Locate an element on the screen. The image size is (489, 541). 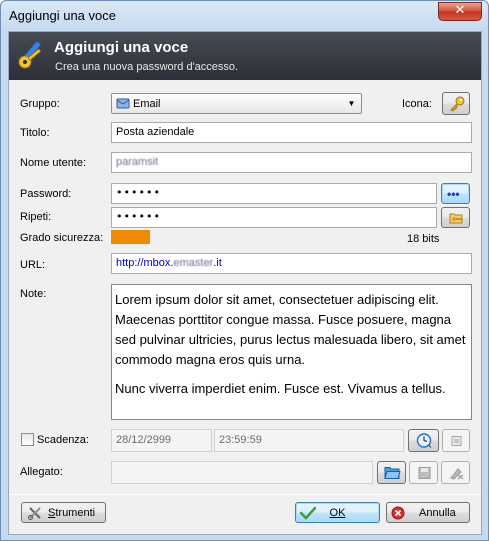
ok-button-label: OK is located at coordinates (337, 512).